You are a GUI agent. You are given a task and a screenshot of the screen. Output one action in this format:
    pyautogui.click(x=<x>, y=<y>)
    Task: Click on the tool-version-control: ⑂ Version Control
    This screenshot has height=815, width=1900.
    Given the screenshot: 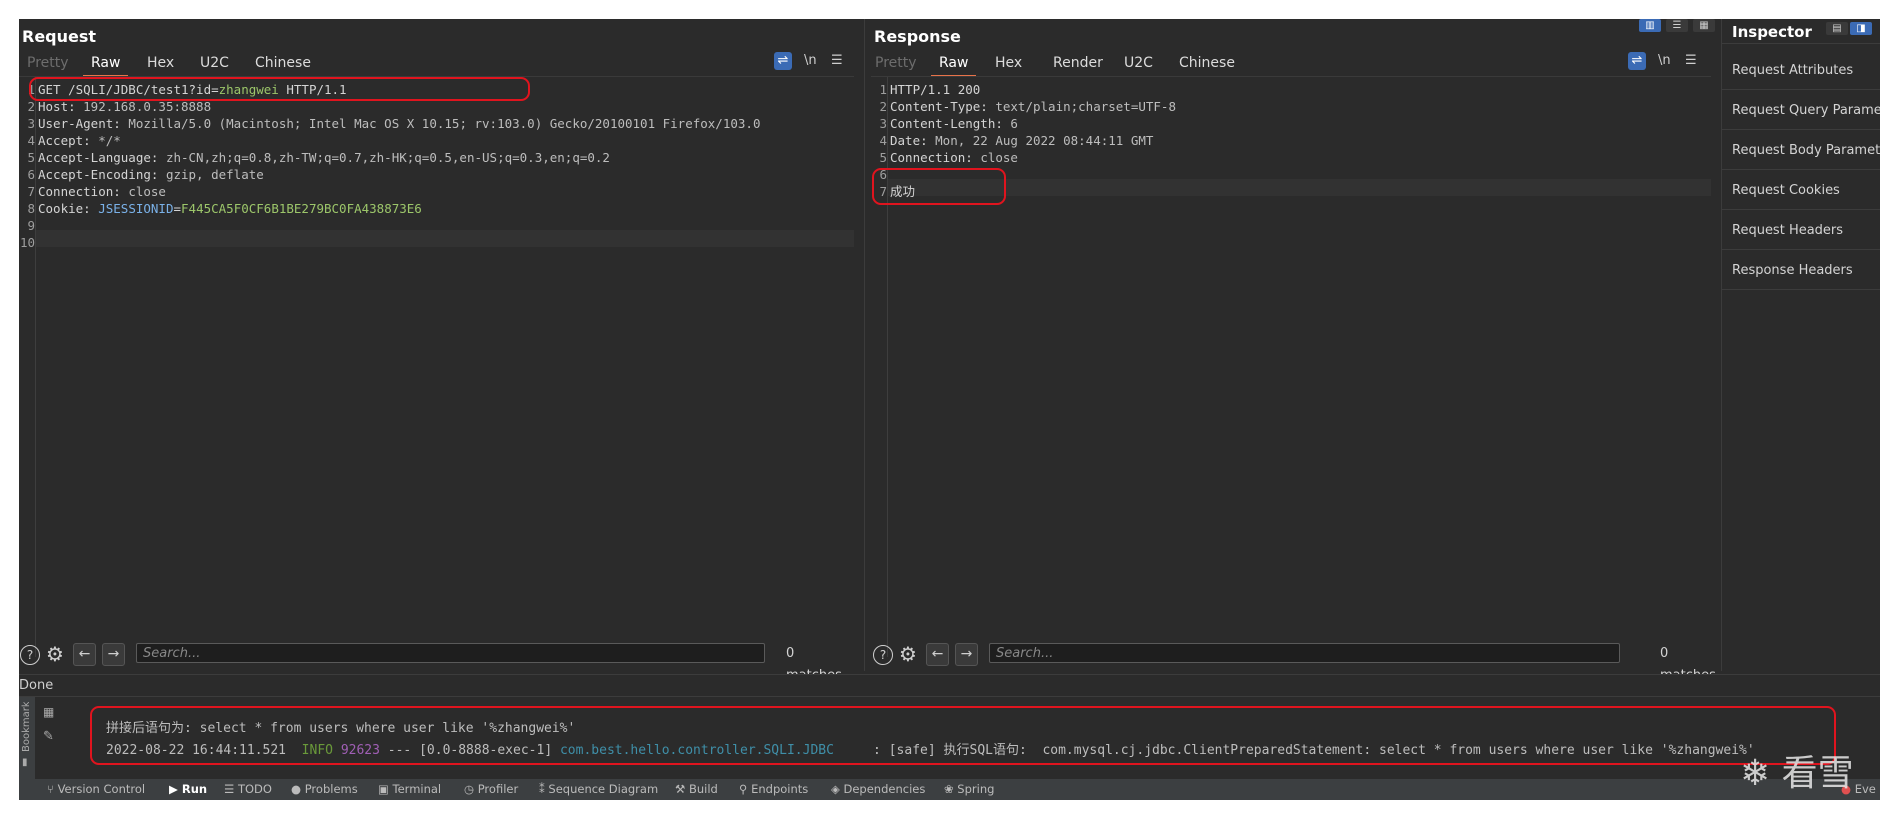 What is the action you would take?
    pyautogui.click(x=96, y=789)
    